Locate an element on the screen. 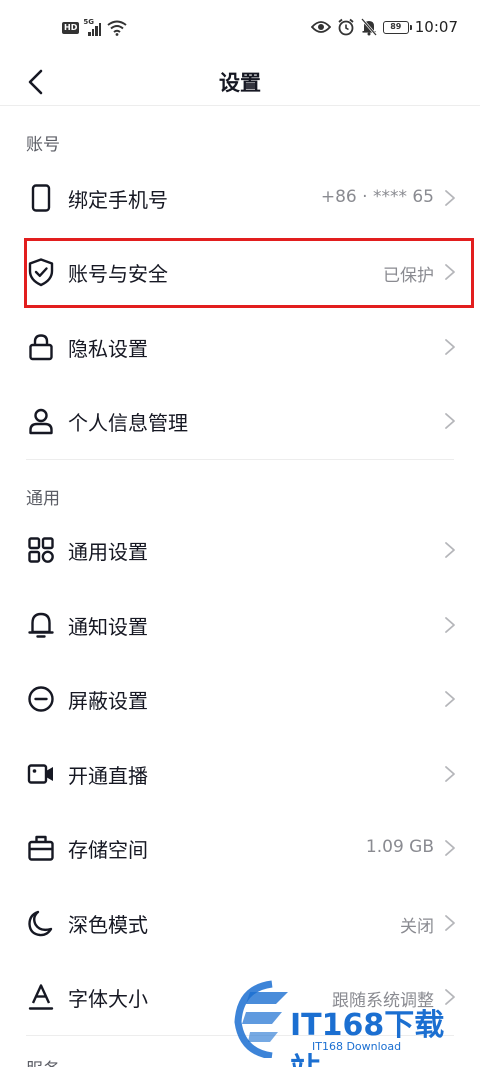  row-general-settings: 通用设置 is located at coordinates (240, 550).